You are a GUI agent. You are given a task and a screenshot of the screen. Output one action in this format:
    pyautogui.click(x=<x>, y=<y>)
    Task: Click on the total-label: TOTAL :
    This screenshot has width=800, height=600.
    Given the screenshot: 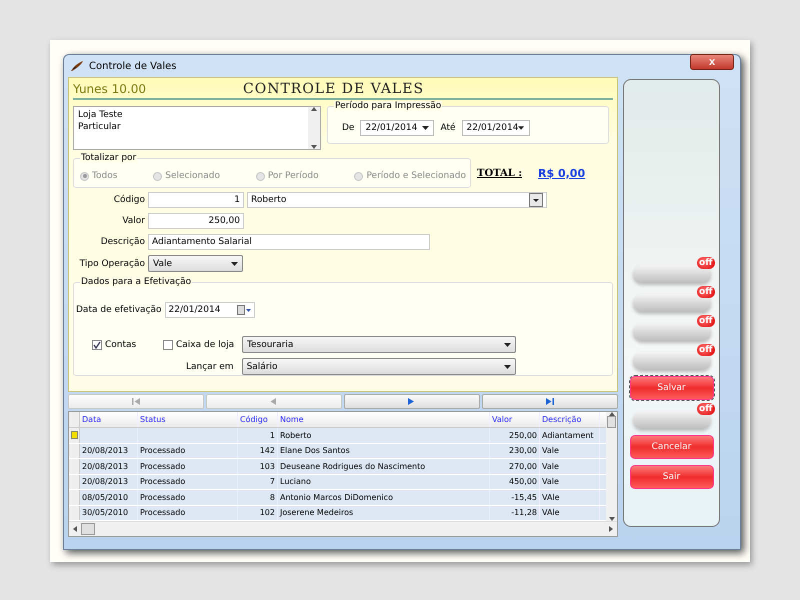 What is the action you would take?
    pyautogui.click(x=499, y=173)
    